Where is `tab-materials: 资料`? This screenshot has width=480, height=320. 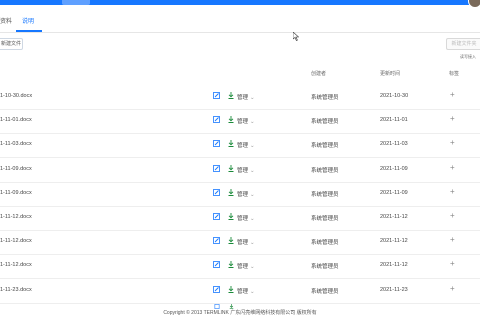 tab-materials: 资料 is located at coordinates (6, 20).